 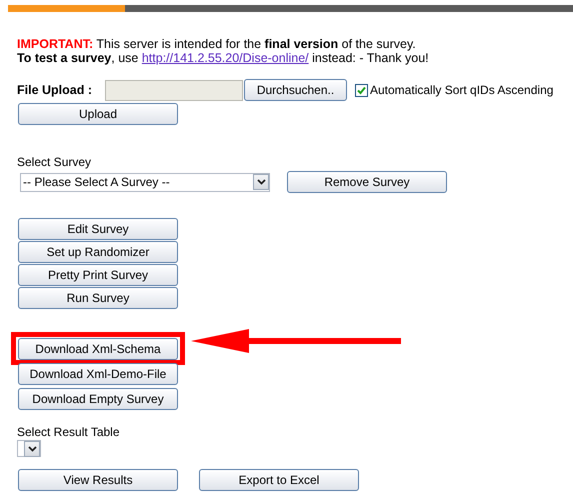 I want to click on select-result-table-label: Select Result Table, so click(x=69, y=432).